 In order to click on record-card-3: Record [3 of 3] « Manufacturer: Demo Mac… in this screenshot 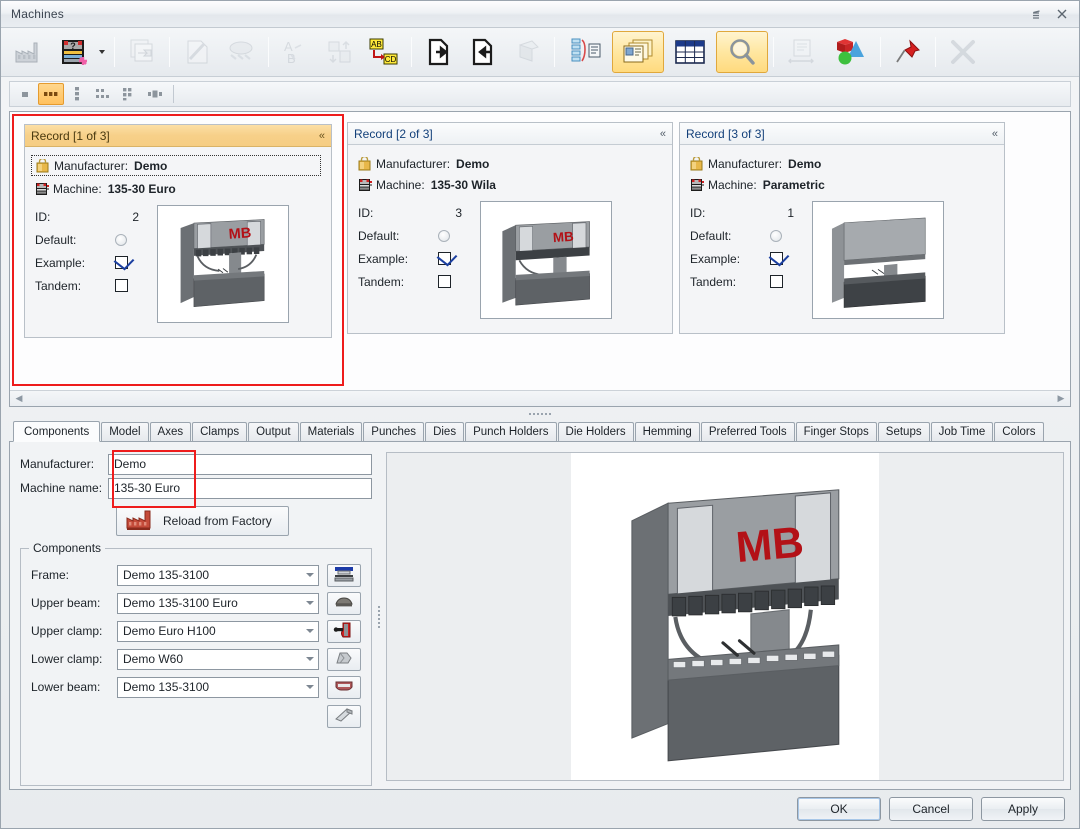, I will do `click(842, 228)`.